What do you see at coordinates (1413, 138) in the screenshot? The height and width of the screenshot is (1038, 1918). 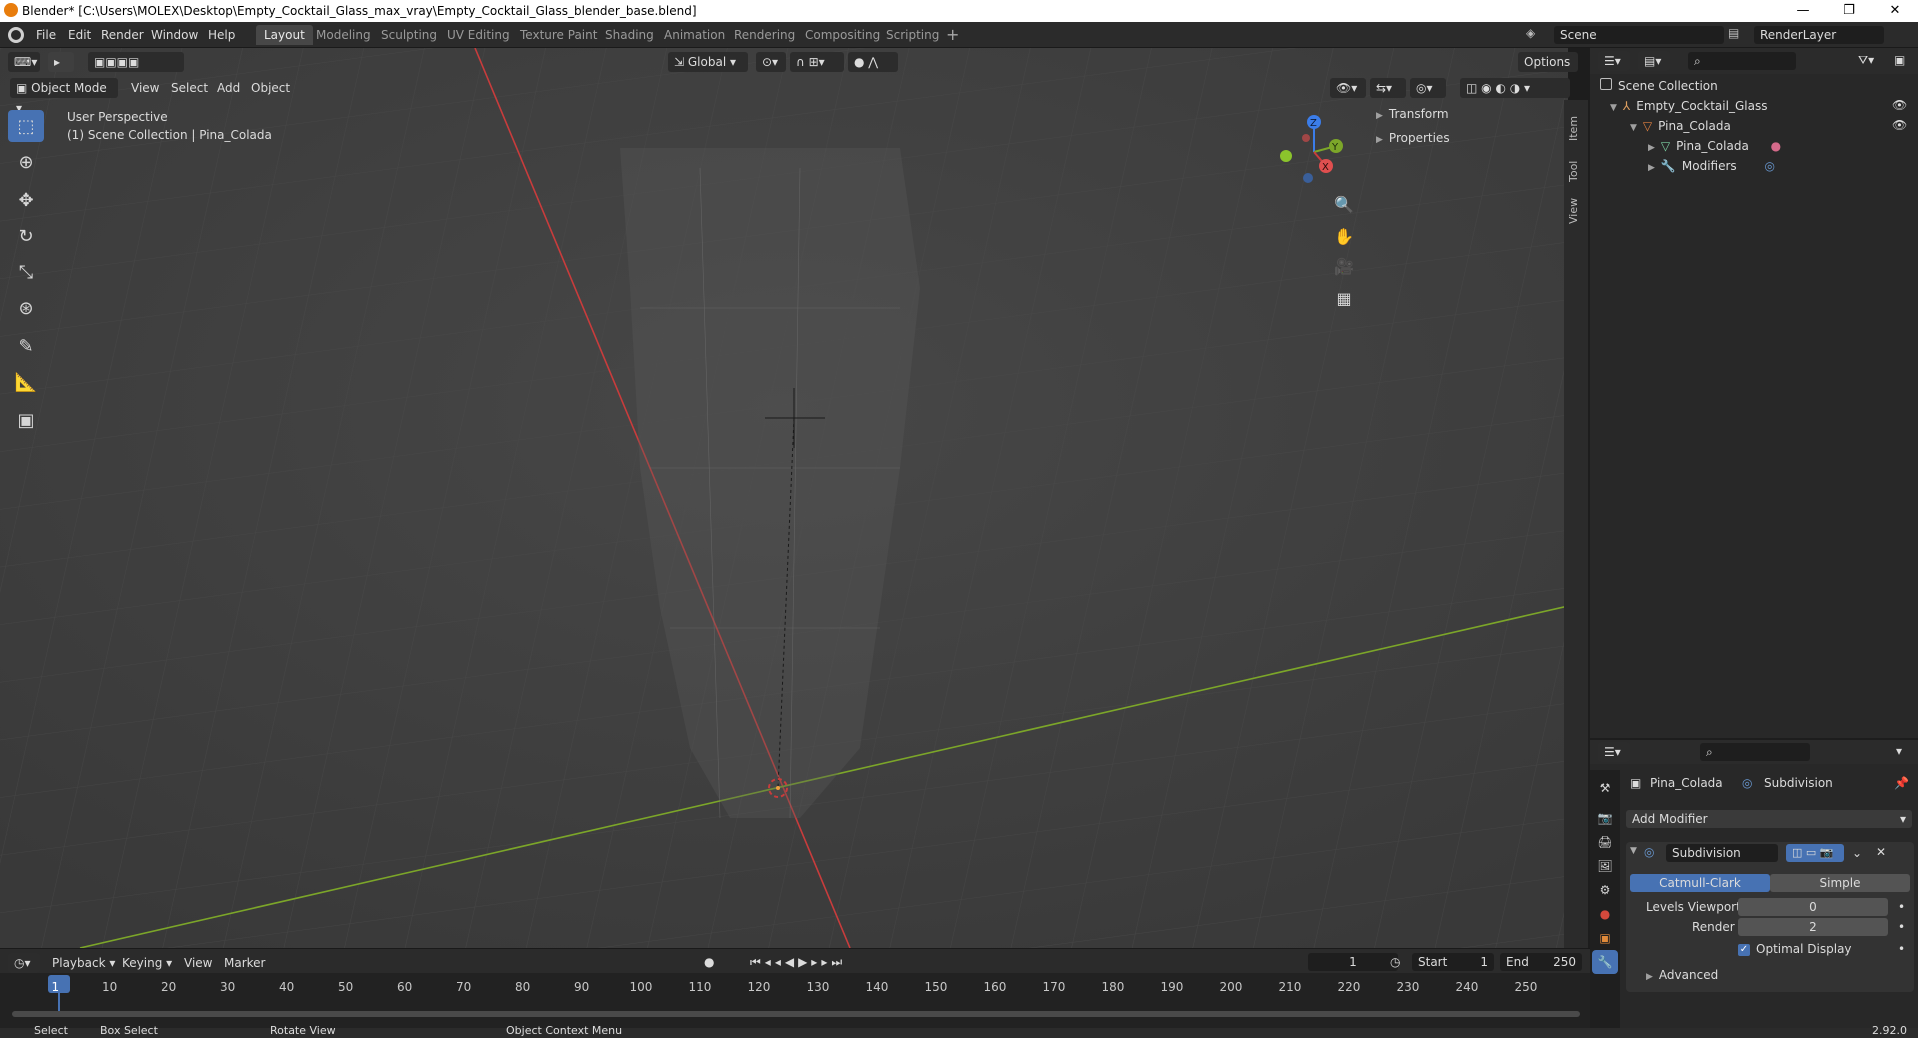 I see `npanel-properties: ▶ Properties` at bounding box center [1413, 138].